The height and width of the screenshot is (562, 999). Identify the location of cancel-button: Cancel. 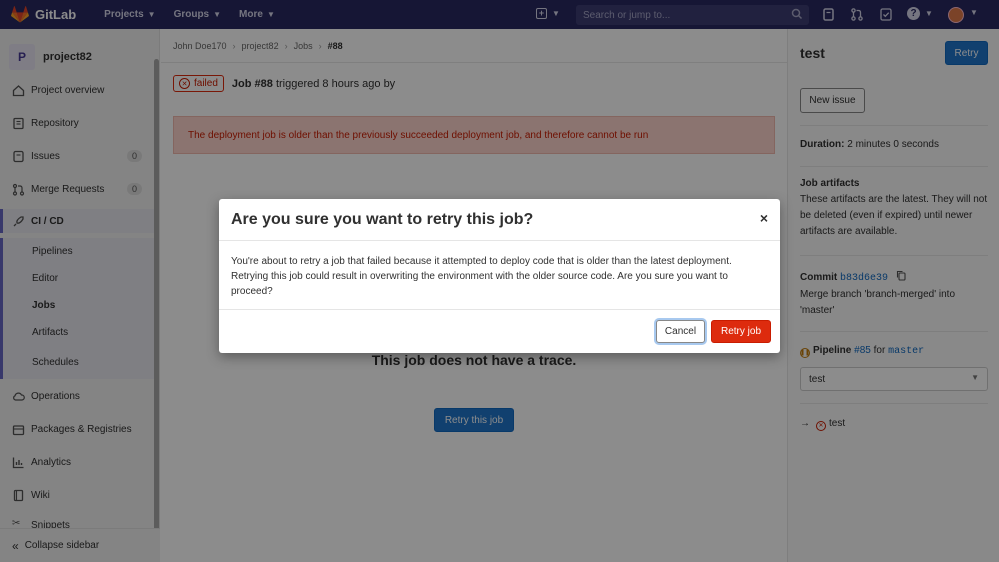
(680, 331).